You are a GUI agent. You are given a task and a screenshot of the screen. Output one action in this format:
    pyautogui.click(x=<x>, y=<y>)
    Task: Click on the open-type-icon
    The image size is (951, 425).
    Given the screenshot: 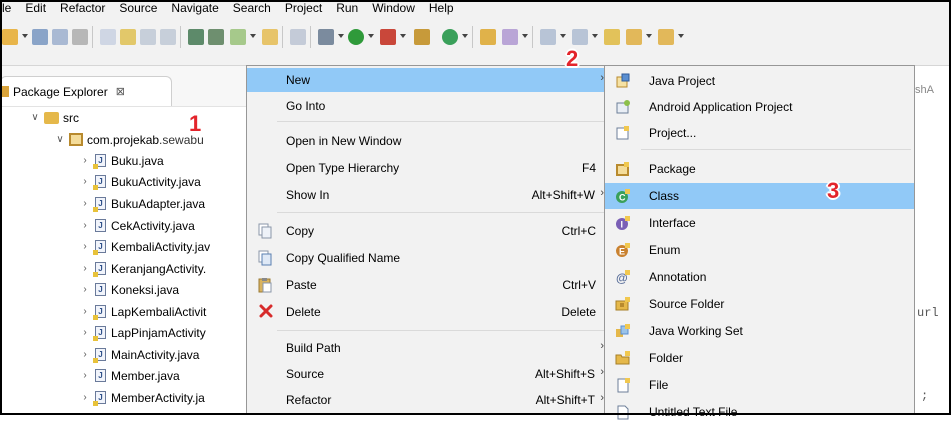 What is the action you would take?
    pyautogui.click(x=108, y=37)
    